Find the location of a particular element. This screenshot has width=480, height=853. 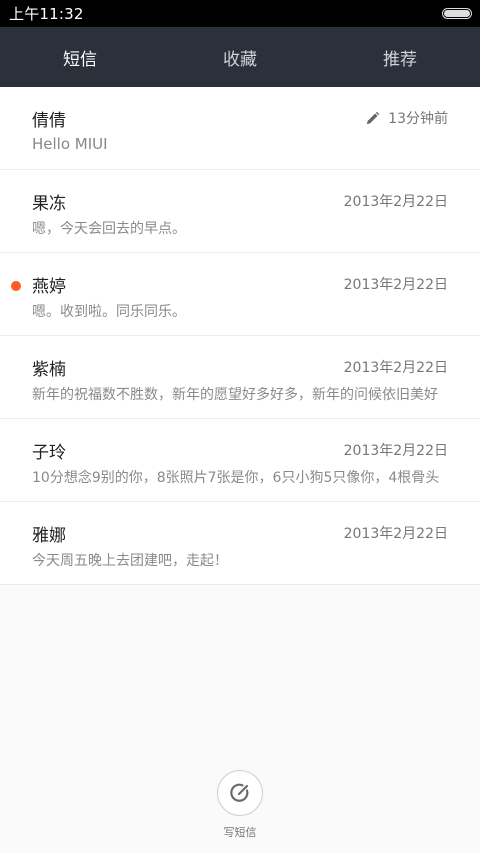

status-bar: 上午11:32 is located at coordinates (240, 13).